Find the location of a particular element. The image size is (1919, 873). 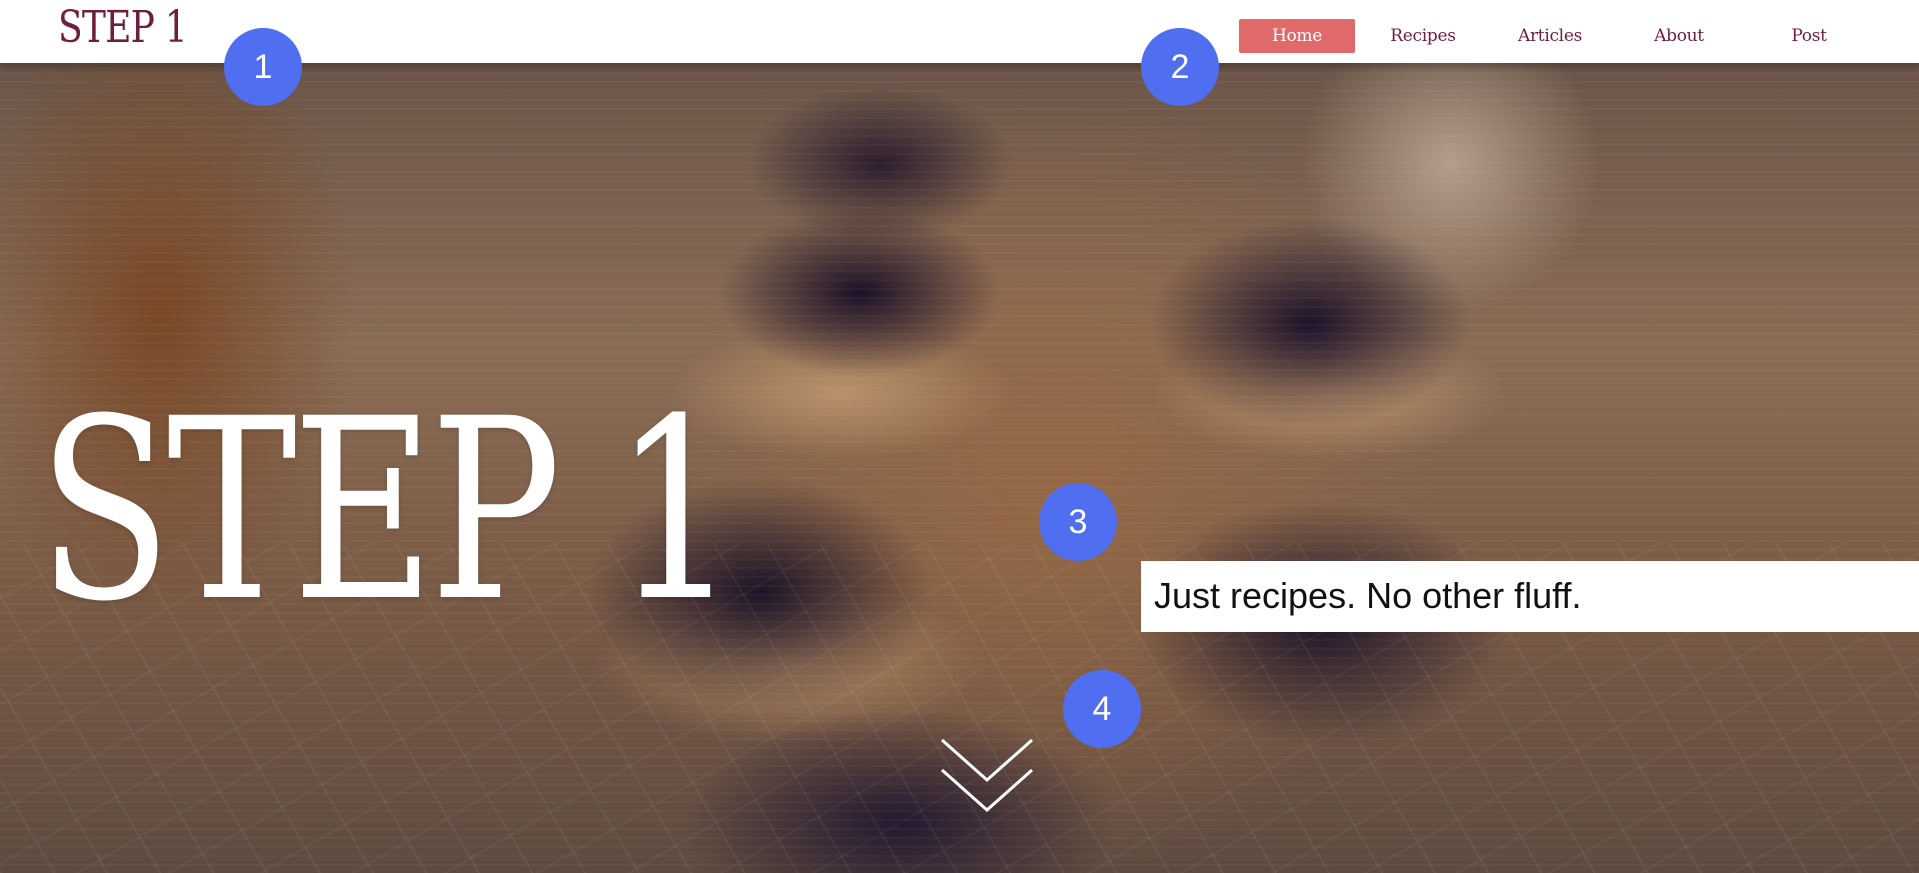

nav-item-post: Post is located at coordinates (1809, 36).